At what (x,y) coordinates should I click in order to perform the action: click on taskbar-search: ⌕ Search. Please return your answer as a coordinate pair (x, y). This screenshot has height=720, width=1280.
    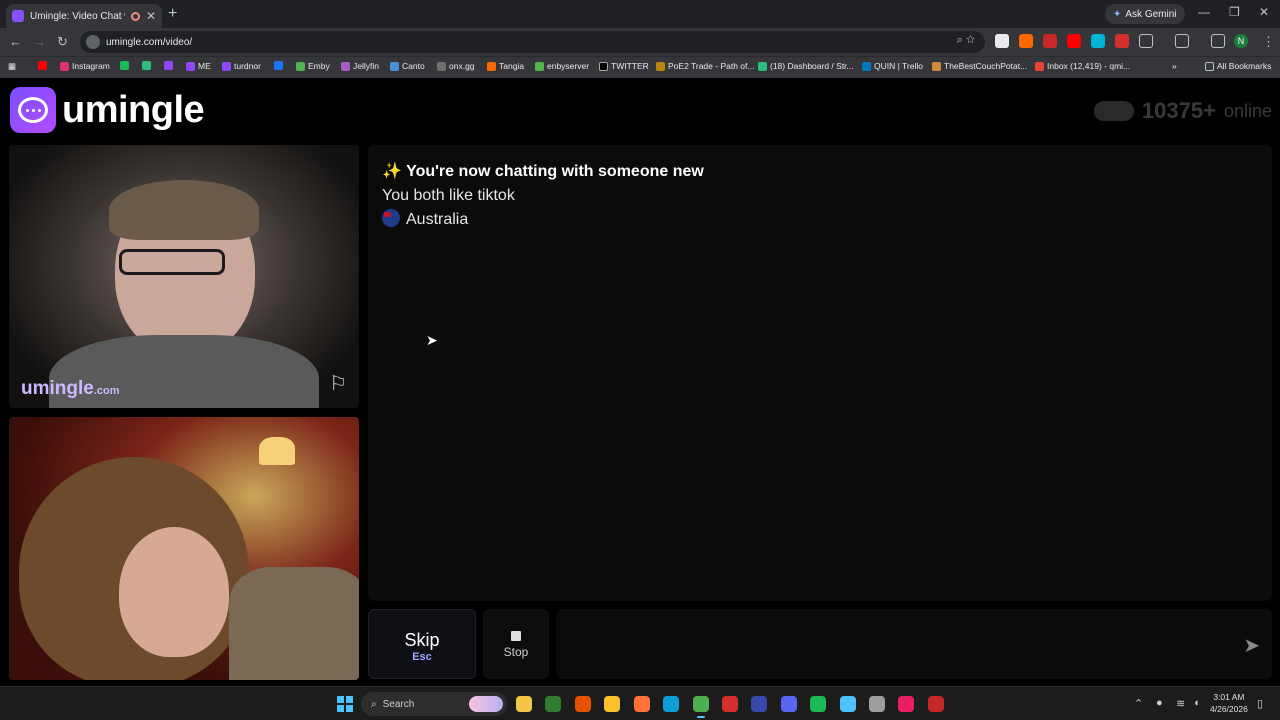
    Looking at the image, I should click on (434, 704).